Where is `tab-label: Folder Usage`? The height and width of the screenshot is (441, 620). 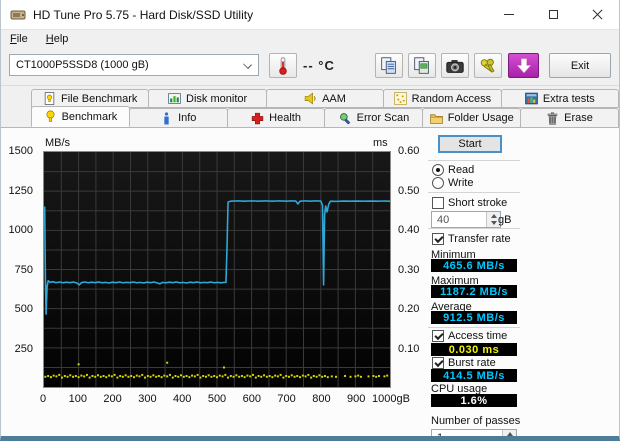 tab-label: Folder Usage is located at coordinates (480, 118).